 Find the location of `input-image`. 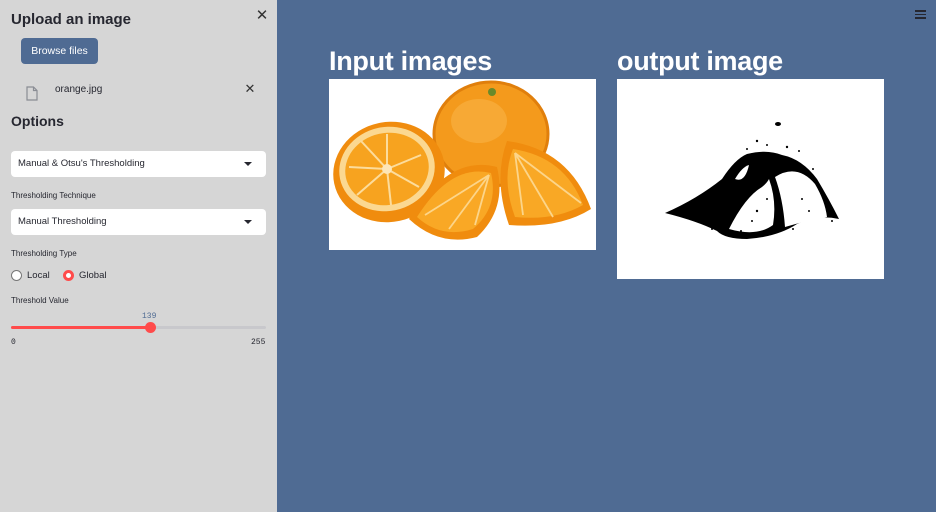

input-image is located at coordinates (462, 164).